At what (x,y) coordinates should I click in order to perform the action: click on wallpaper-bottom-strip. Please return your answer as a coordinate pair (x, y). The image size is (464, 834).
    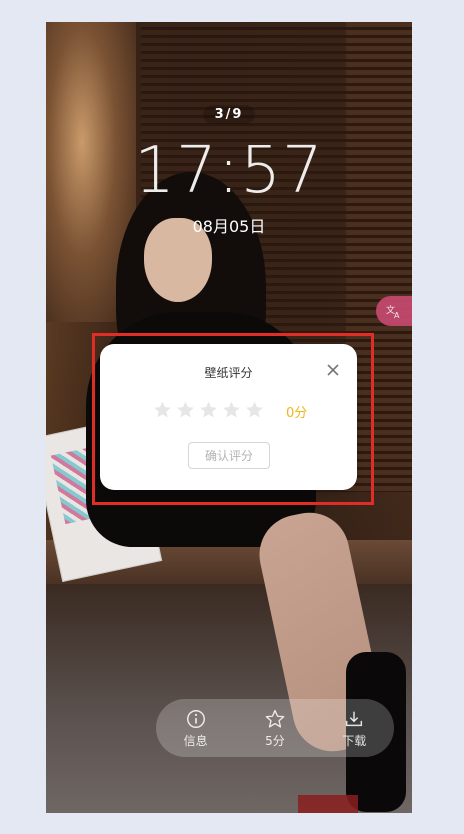
    Looking at the image, I should click on (328, 804).